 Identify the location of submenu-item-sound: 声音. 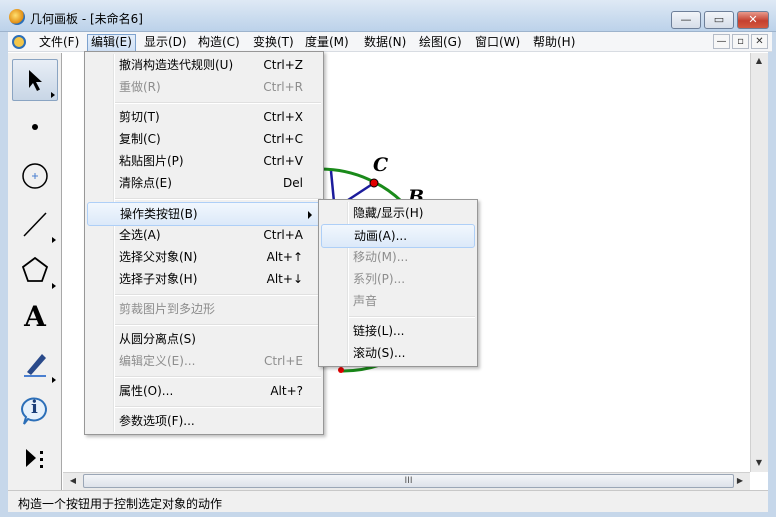
(398, 301).